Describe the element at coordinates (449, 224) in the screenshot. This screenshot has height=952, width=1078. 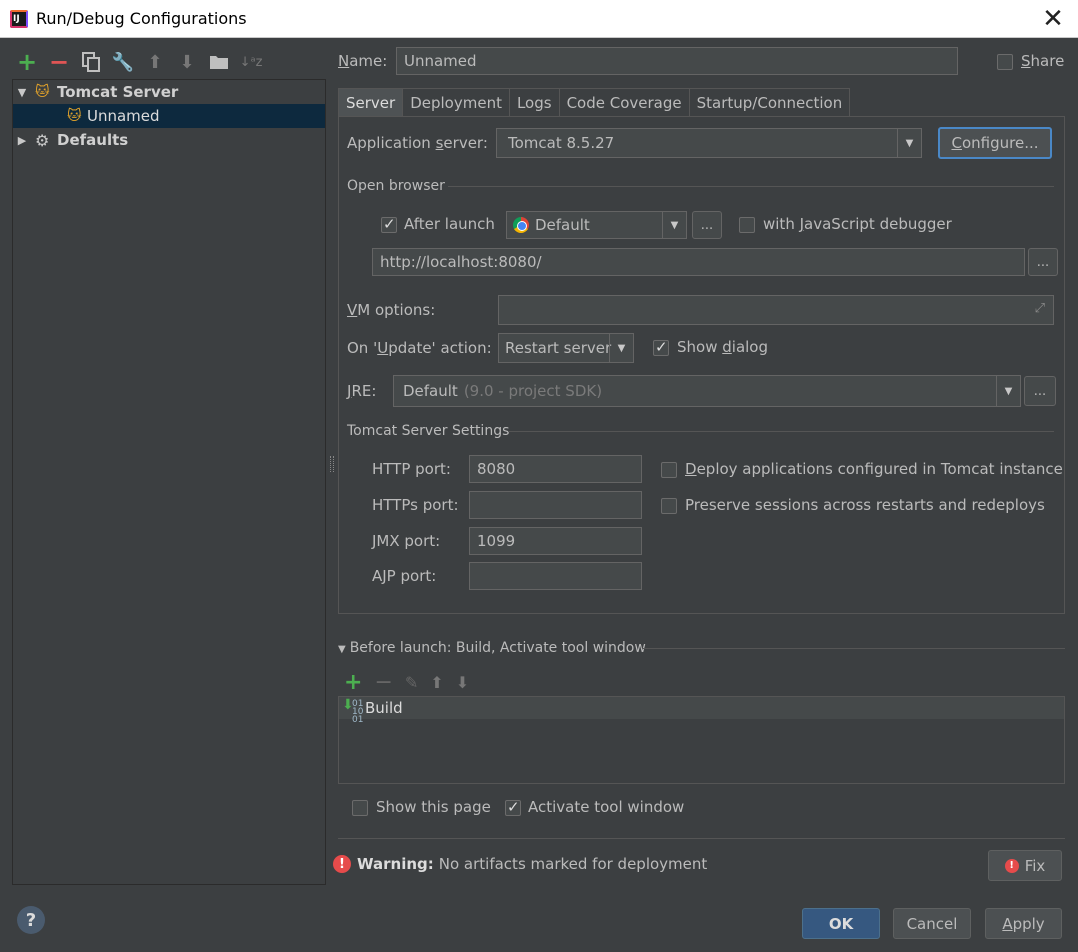
I see `after-launch-label: After launch` at that location.